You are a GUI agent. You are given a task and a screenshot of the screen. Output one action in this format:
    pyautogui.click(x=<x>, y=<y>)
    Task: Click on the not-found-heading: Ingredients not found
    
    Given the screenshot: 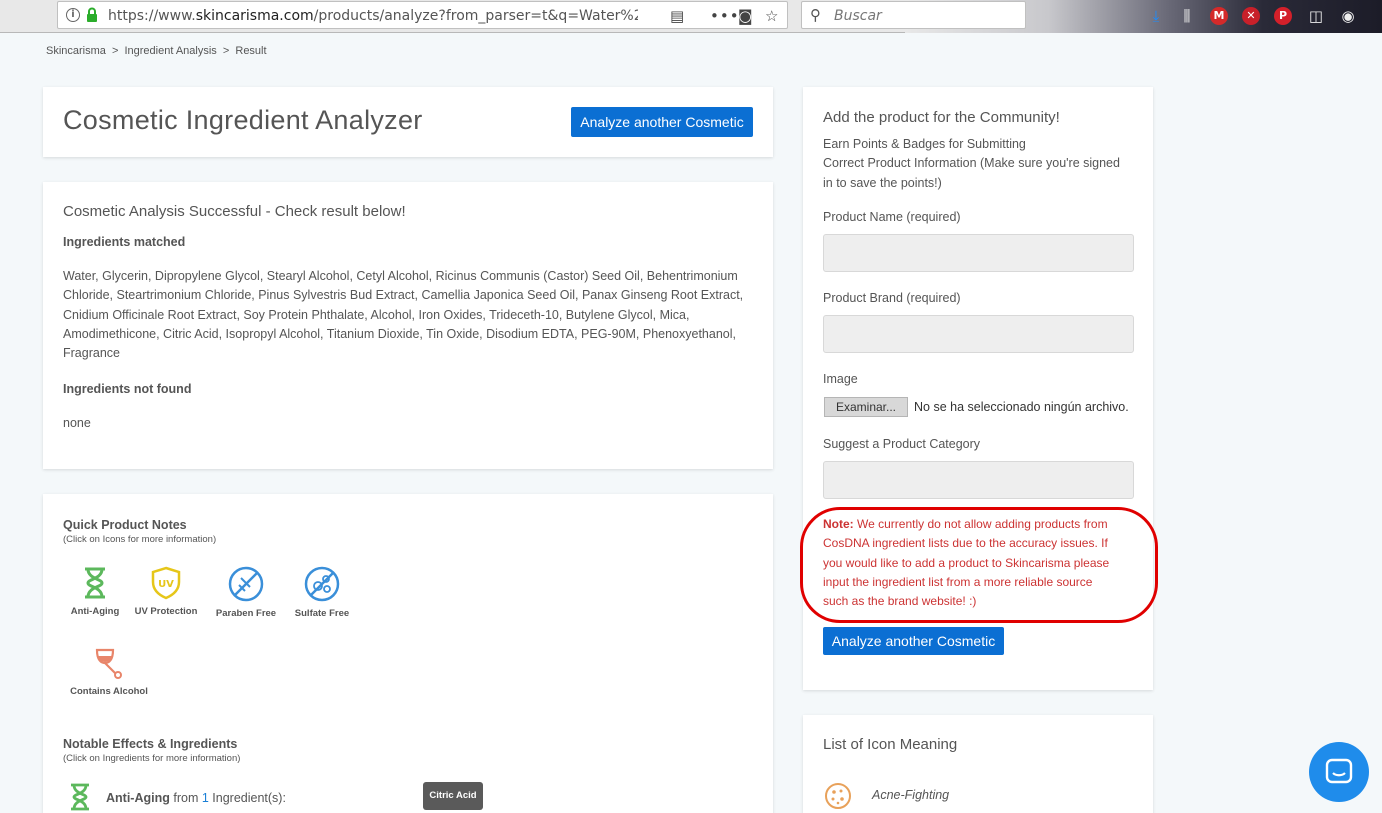 What is the action you would take?
    pyautogui.click(x=127, y=389)
    